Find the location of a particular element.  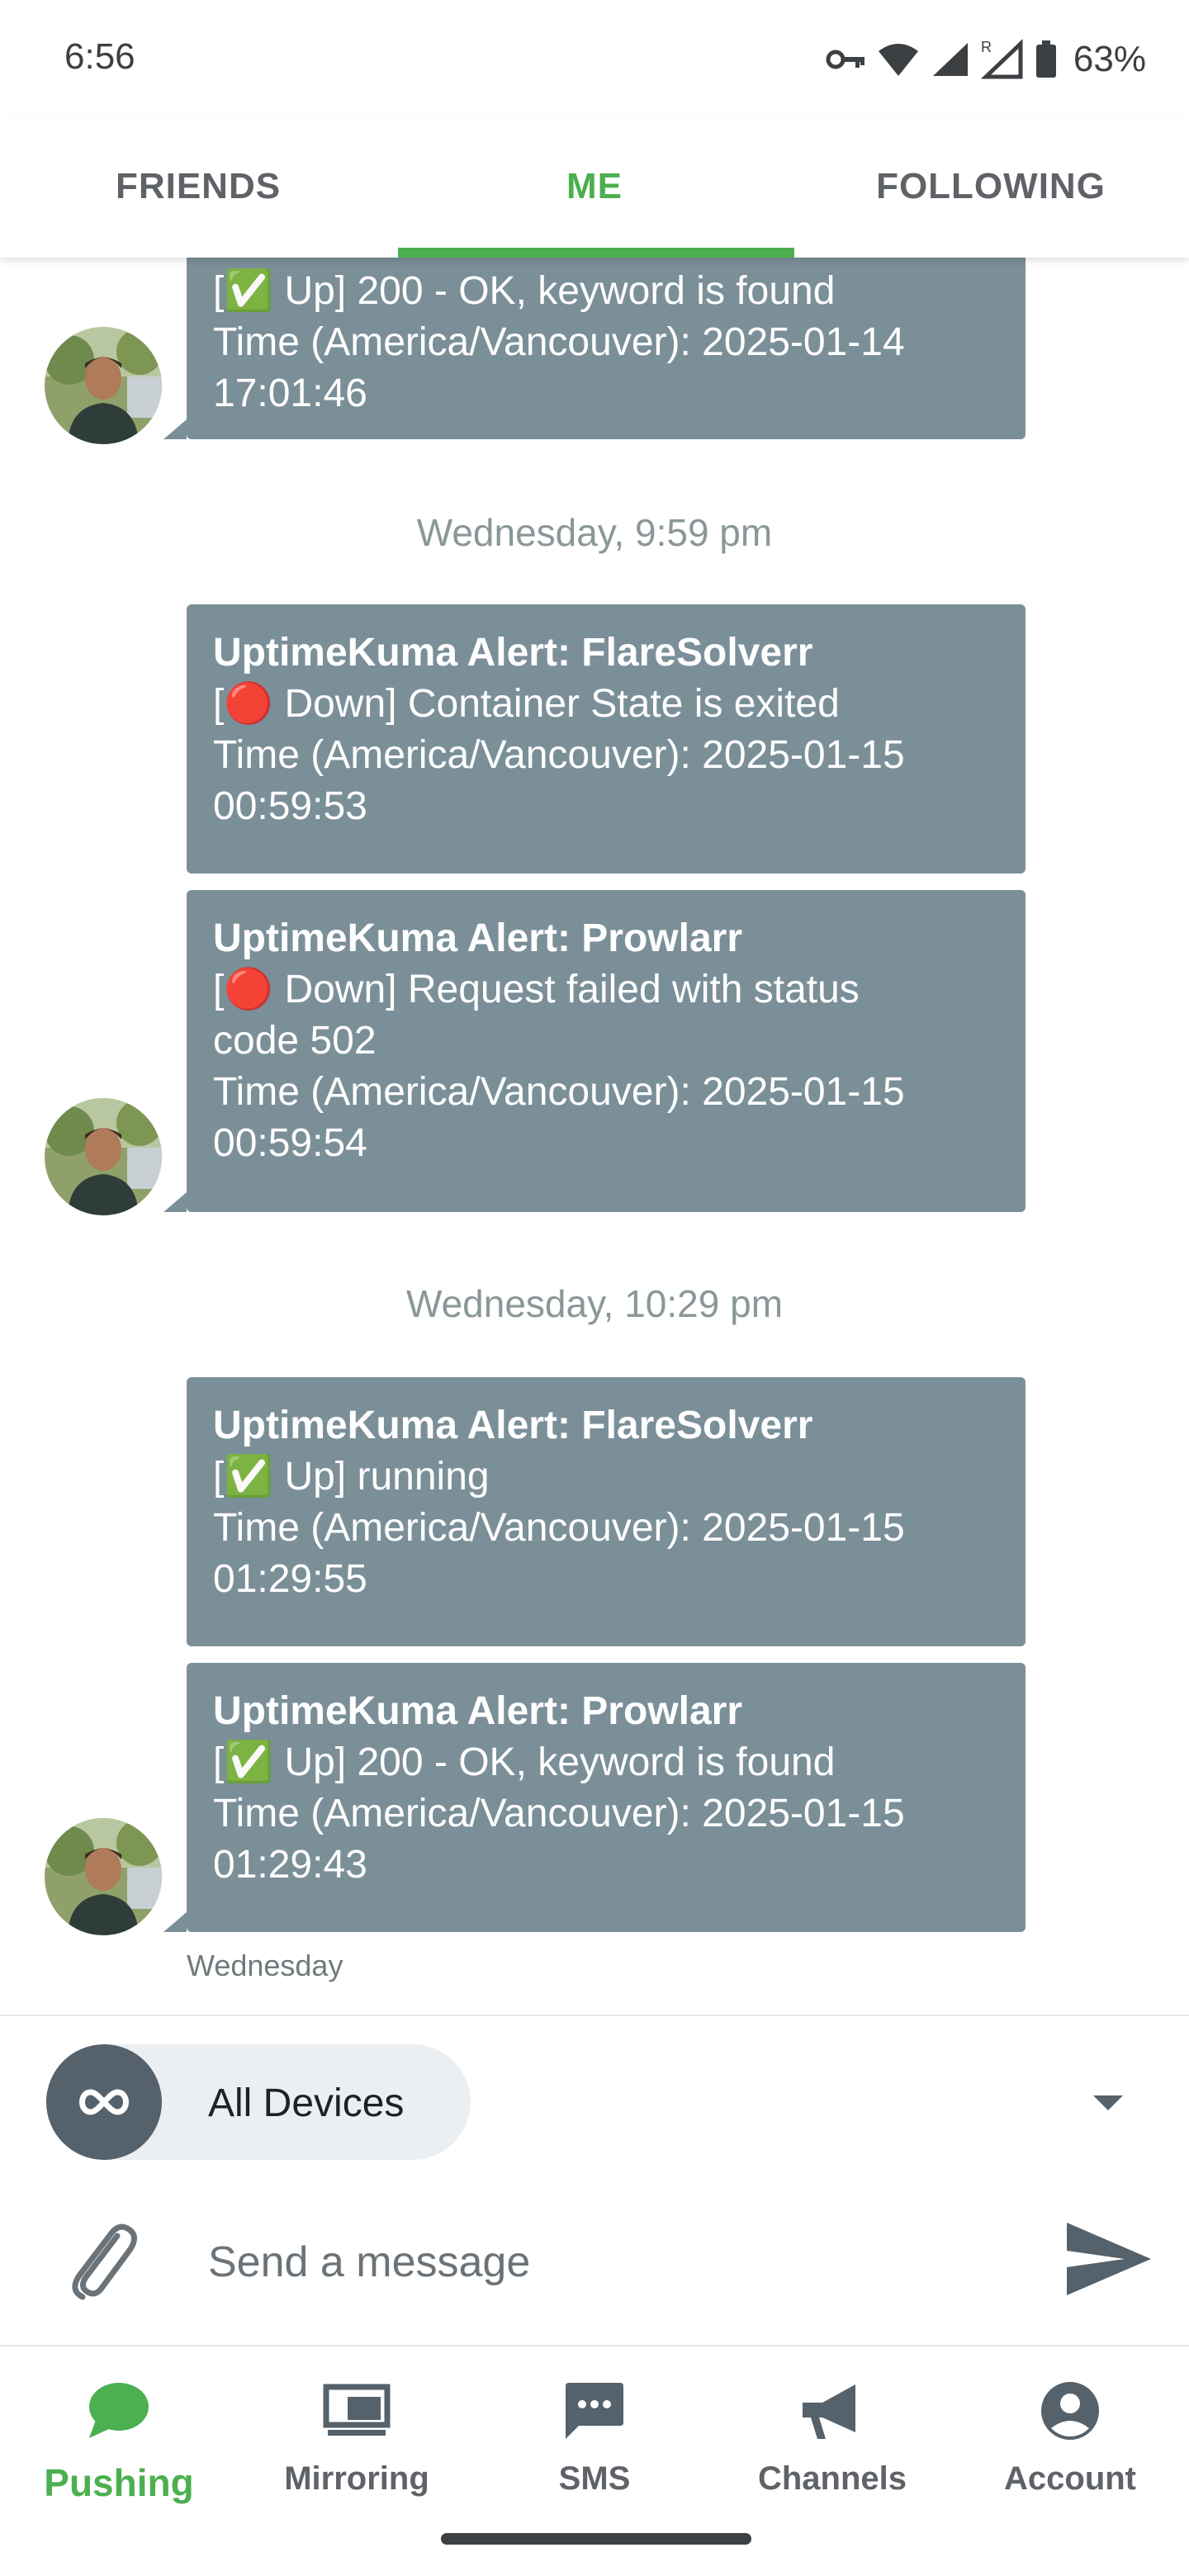

sms-icon is located at coordinates (594, 2411).